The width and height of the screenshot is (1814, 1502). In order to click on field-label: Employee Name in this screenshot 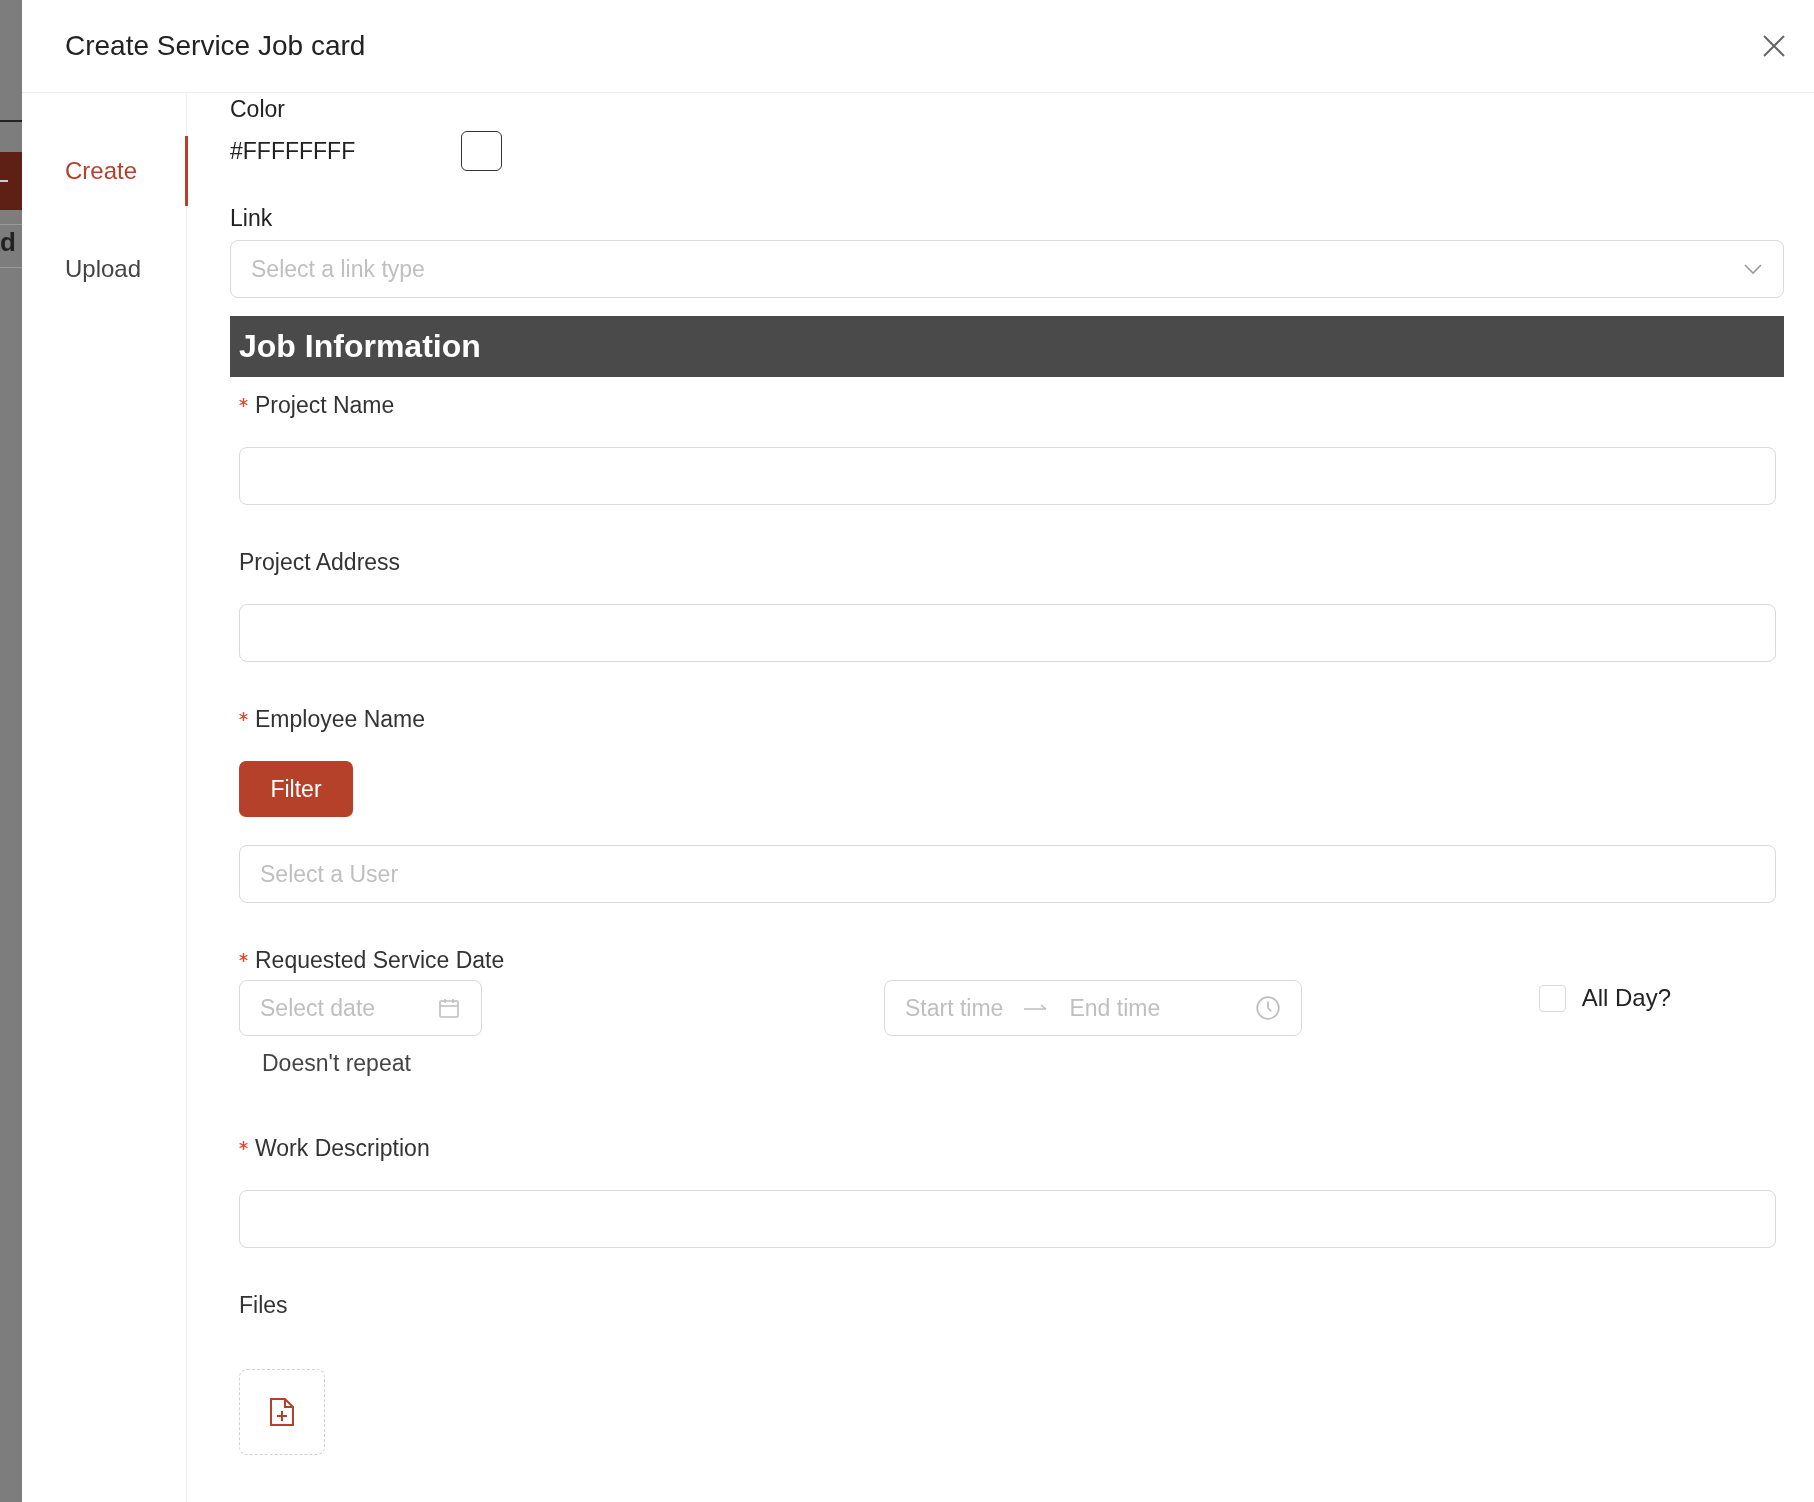, I will do `click(1007, 719)`.